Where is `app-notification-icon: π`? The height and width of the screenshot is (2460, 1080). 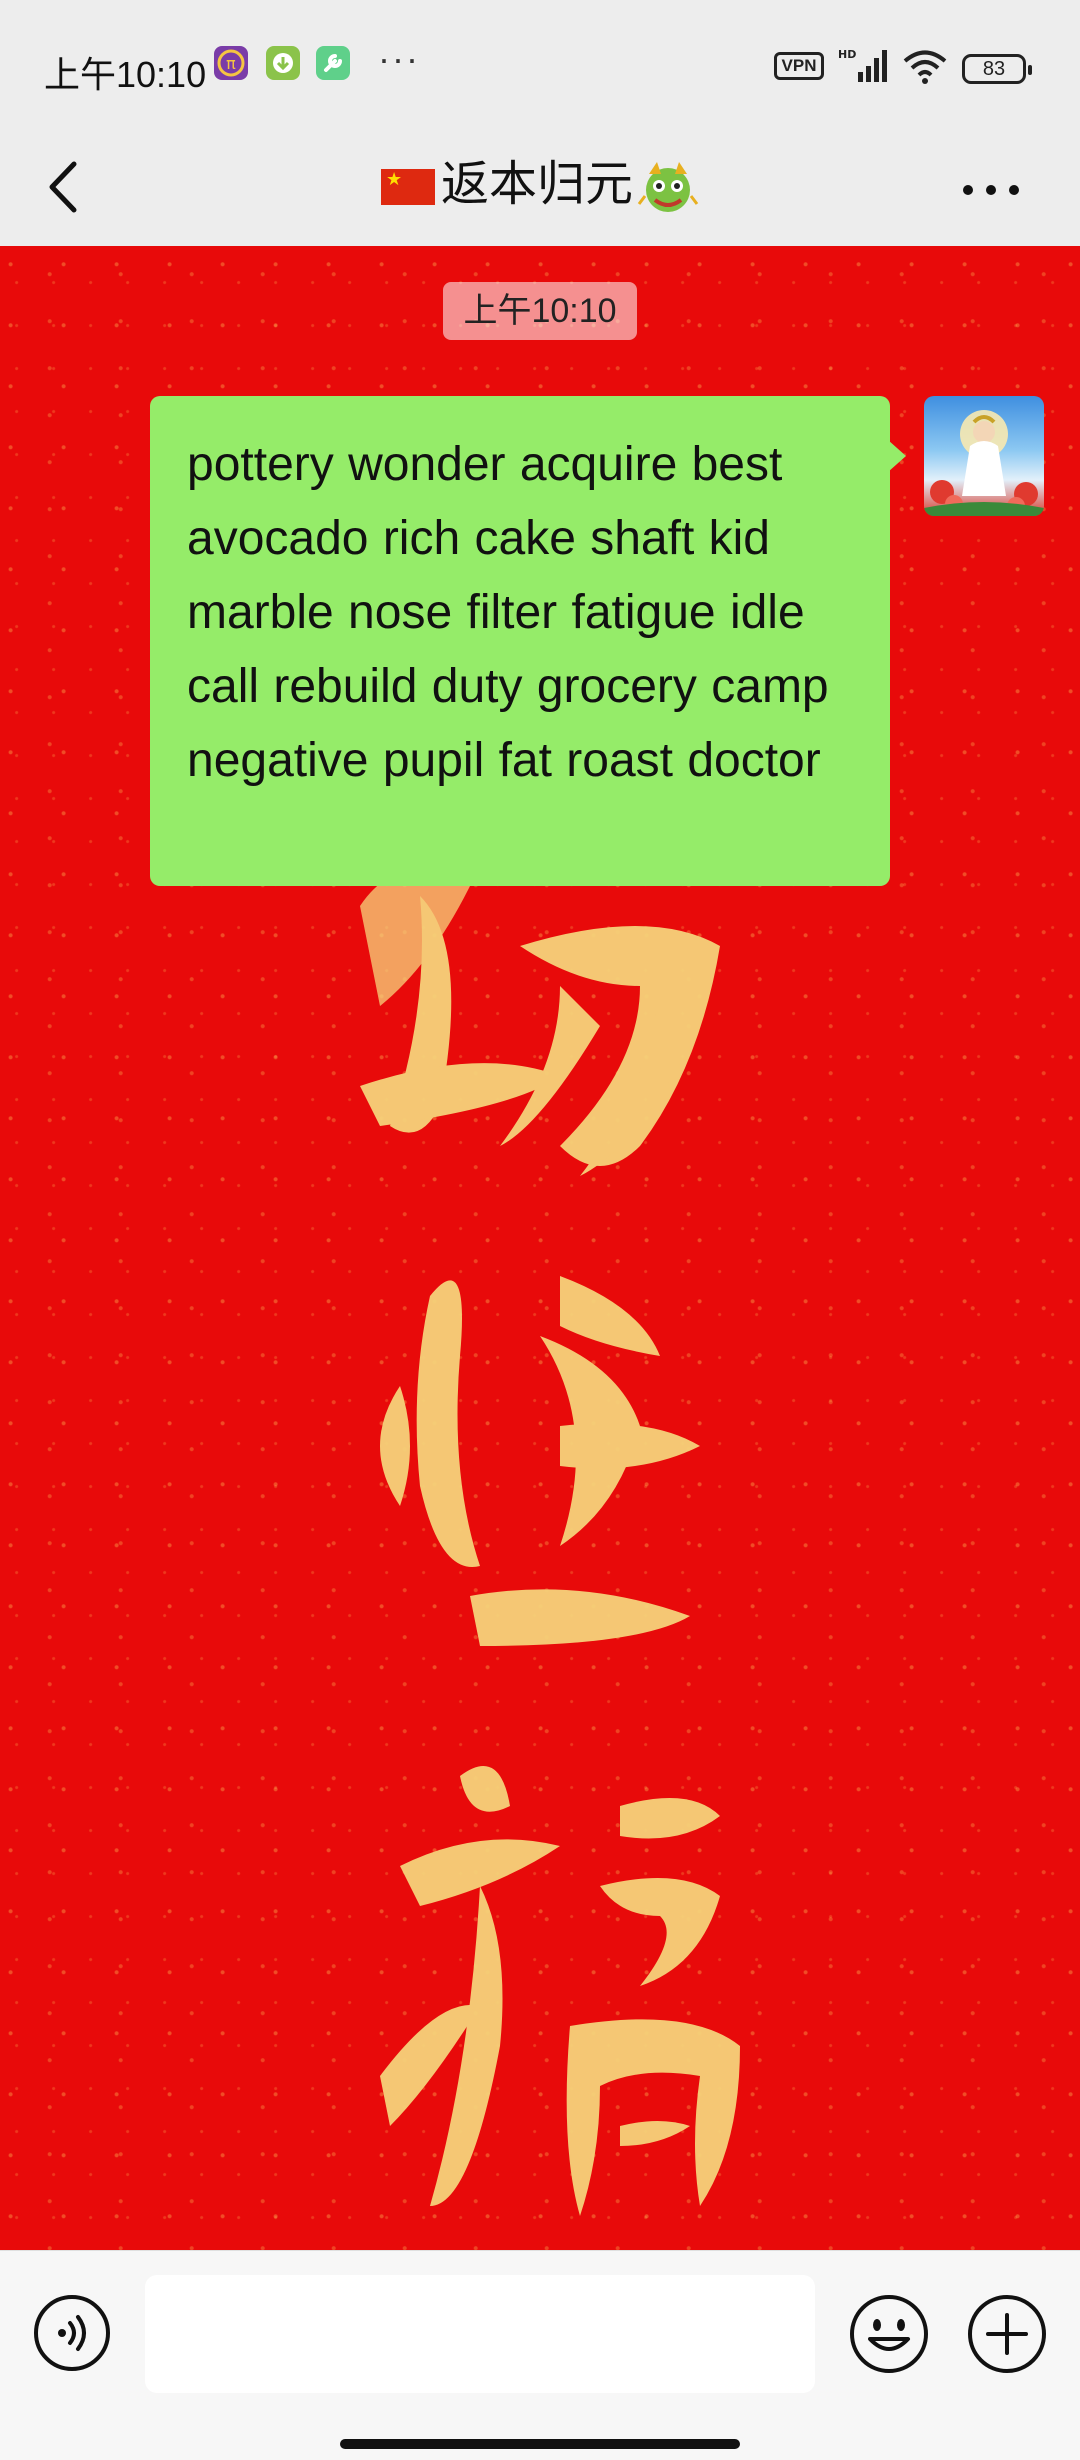 app-notification-icon: π is located at coordinates (231, 63).